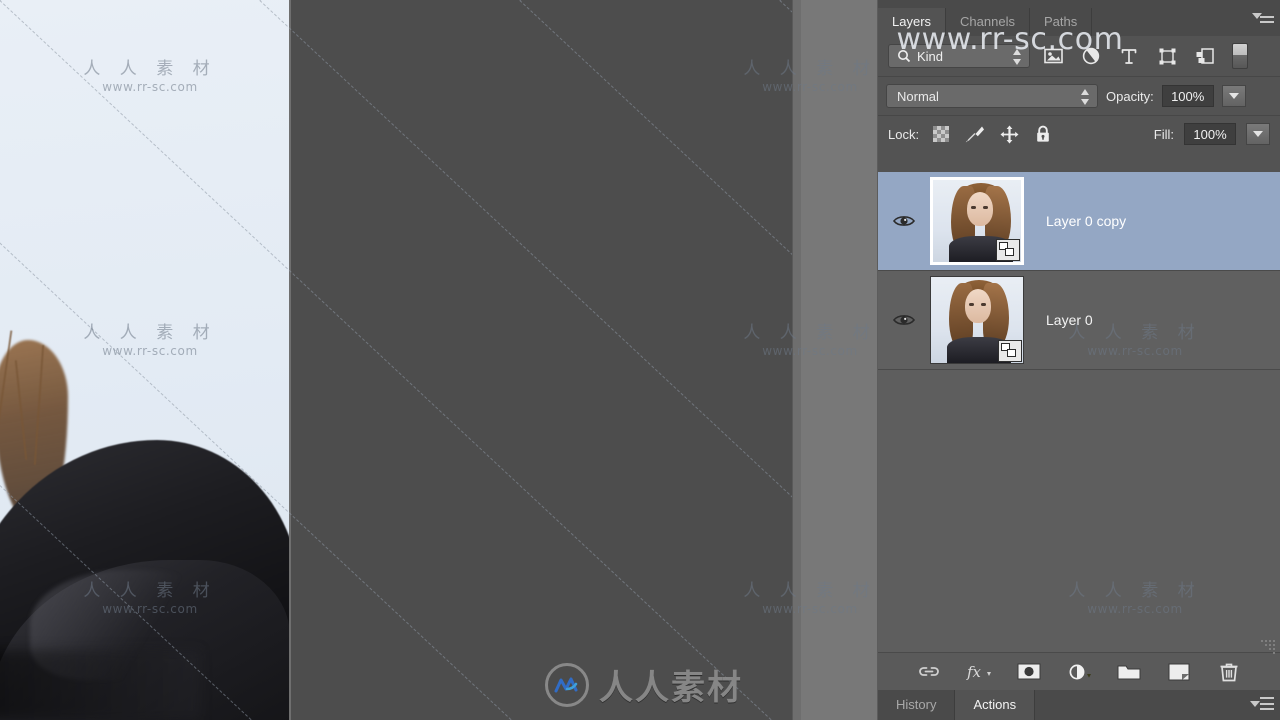 The image size is (1280, 720). I want to click on filter-shape-icon, so click(1167, 56).